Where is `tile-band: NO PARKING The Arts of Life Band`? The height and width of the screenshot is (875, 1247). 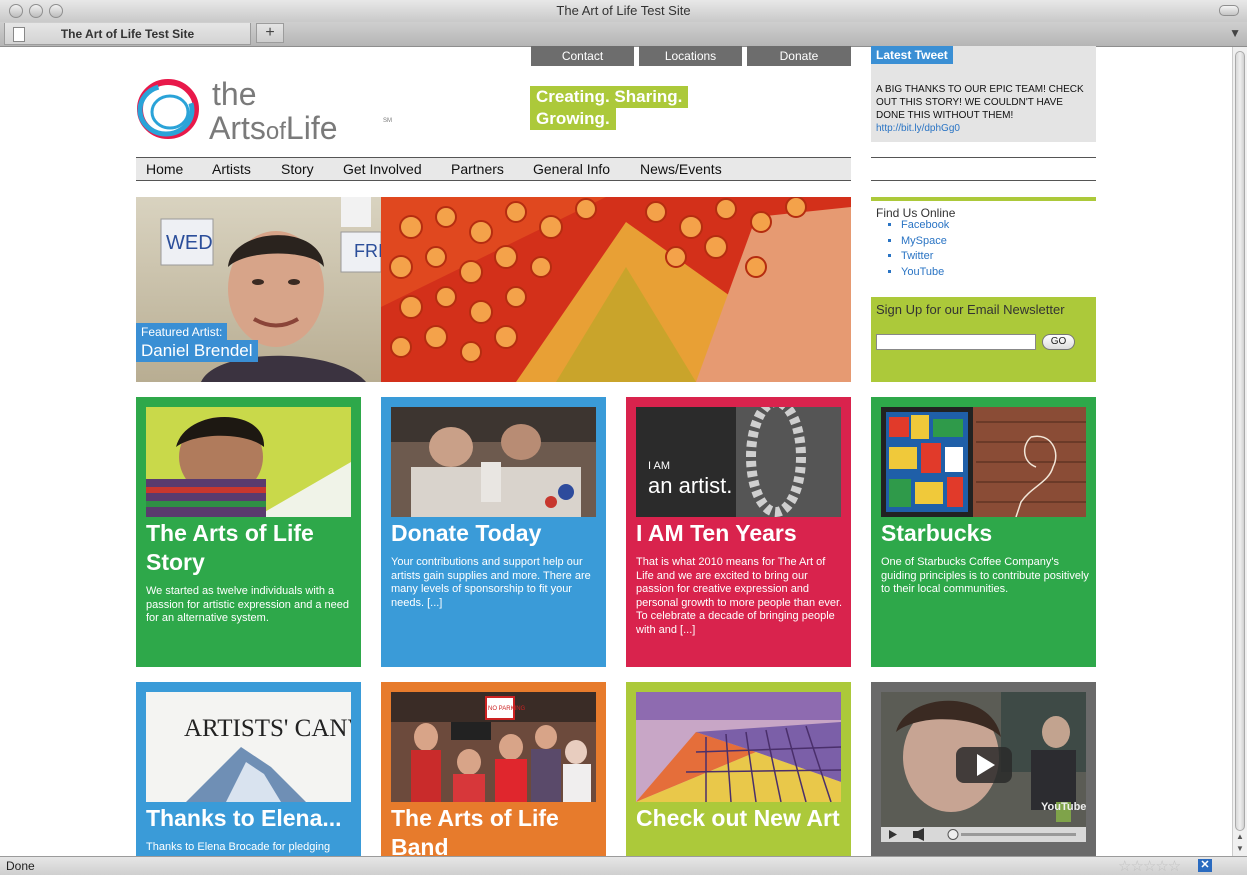 tile-band: NO PARKING The Arts of Life Band is located at coordinates (493, 769).